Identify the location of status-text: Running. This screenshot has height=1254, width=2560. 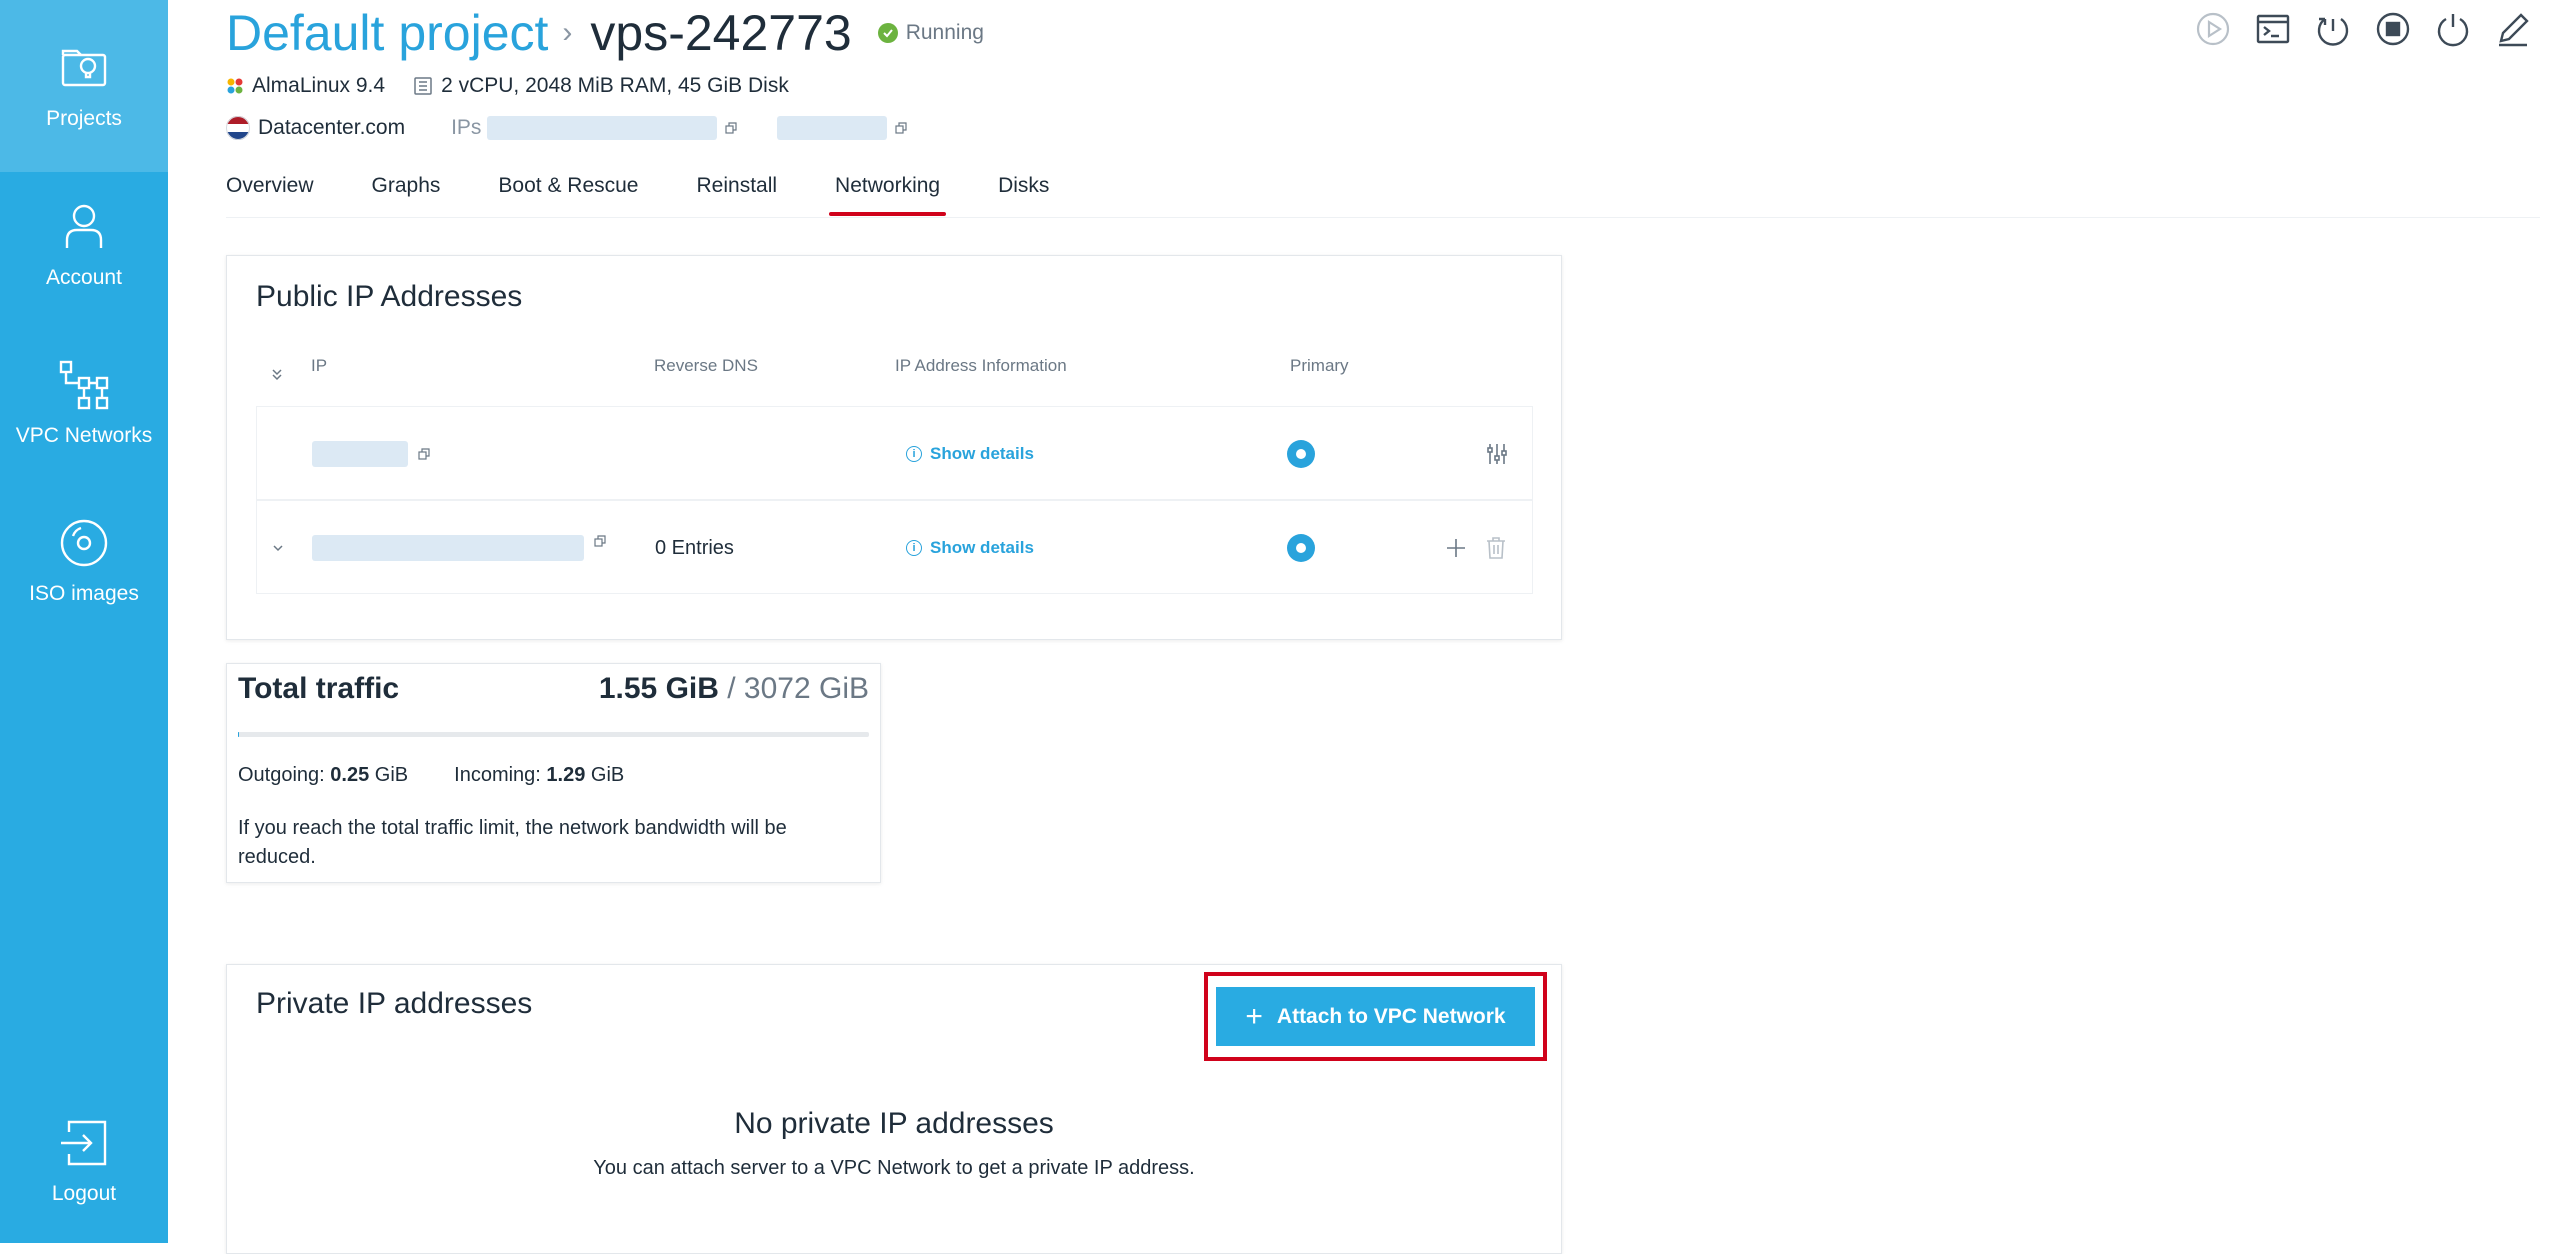
(945, 33).